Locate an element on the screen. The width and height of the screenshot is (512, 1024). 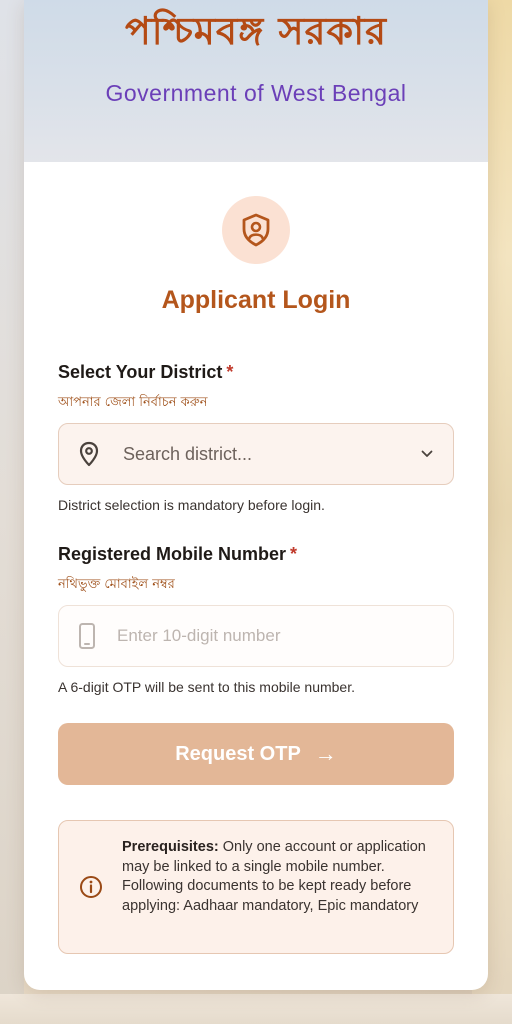
district-sublabel-bengali: আপনার জেলা নির্বাচন করুন is located at coordinates (133, 402).